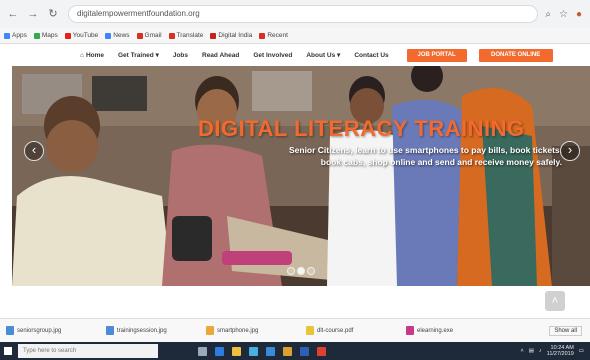  I want to click on translate-icon, so click(171, 35).